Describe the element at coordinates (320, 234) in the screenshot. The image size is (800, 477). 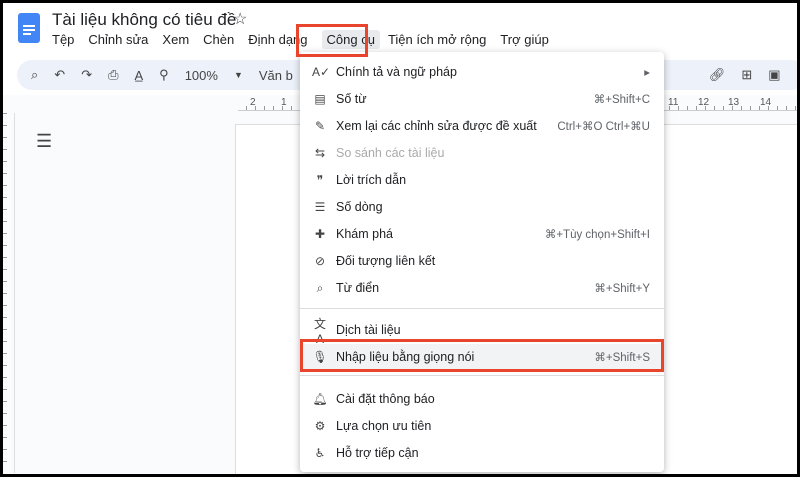
I see `explore-icon: ✚` at that location.